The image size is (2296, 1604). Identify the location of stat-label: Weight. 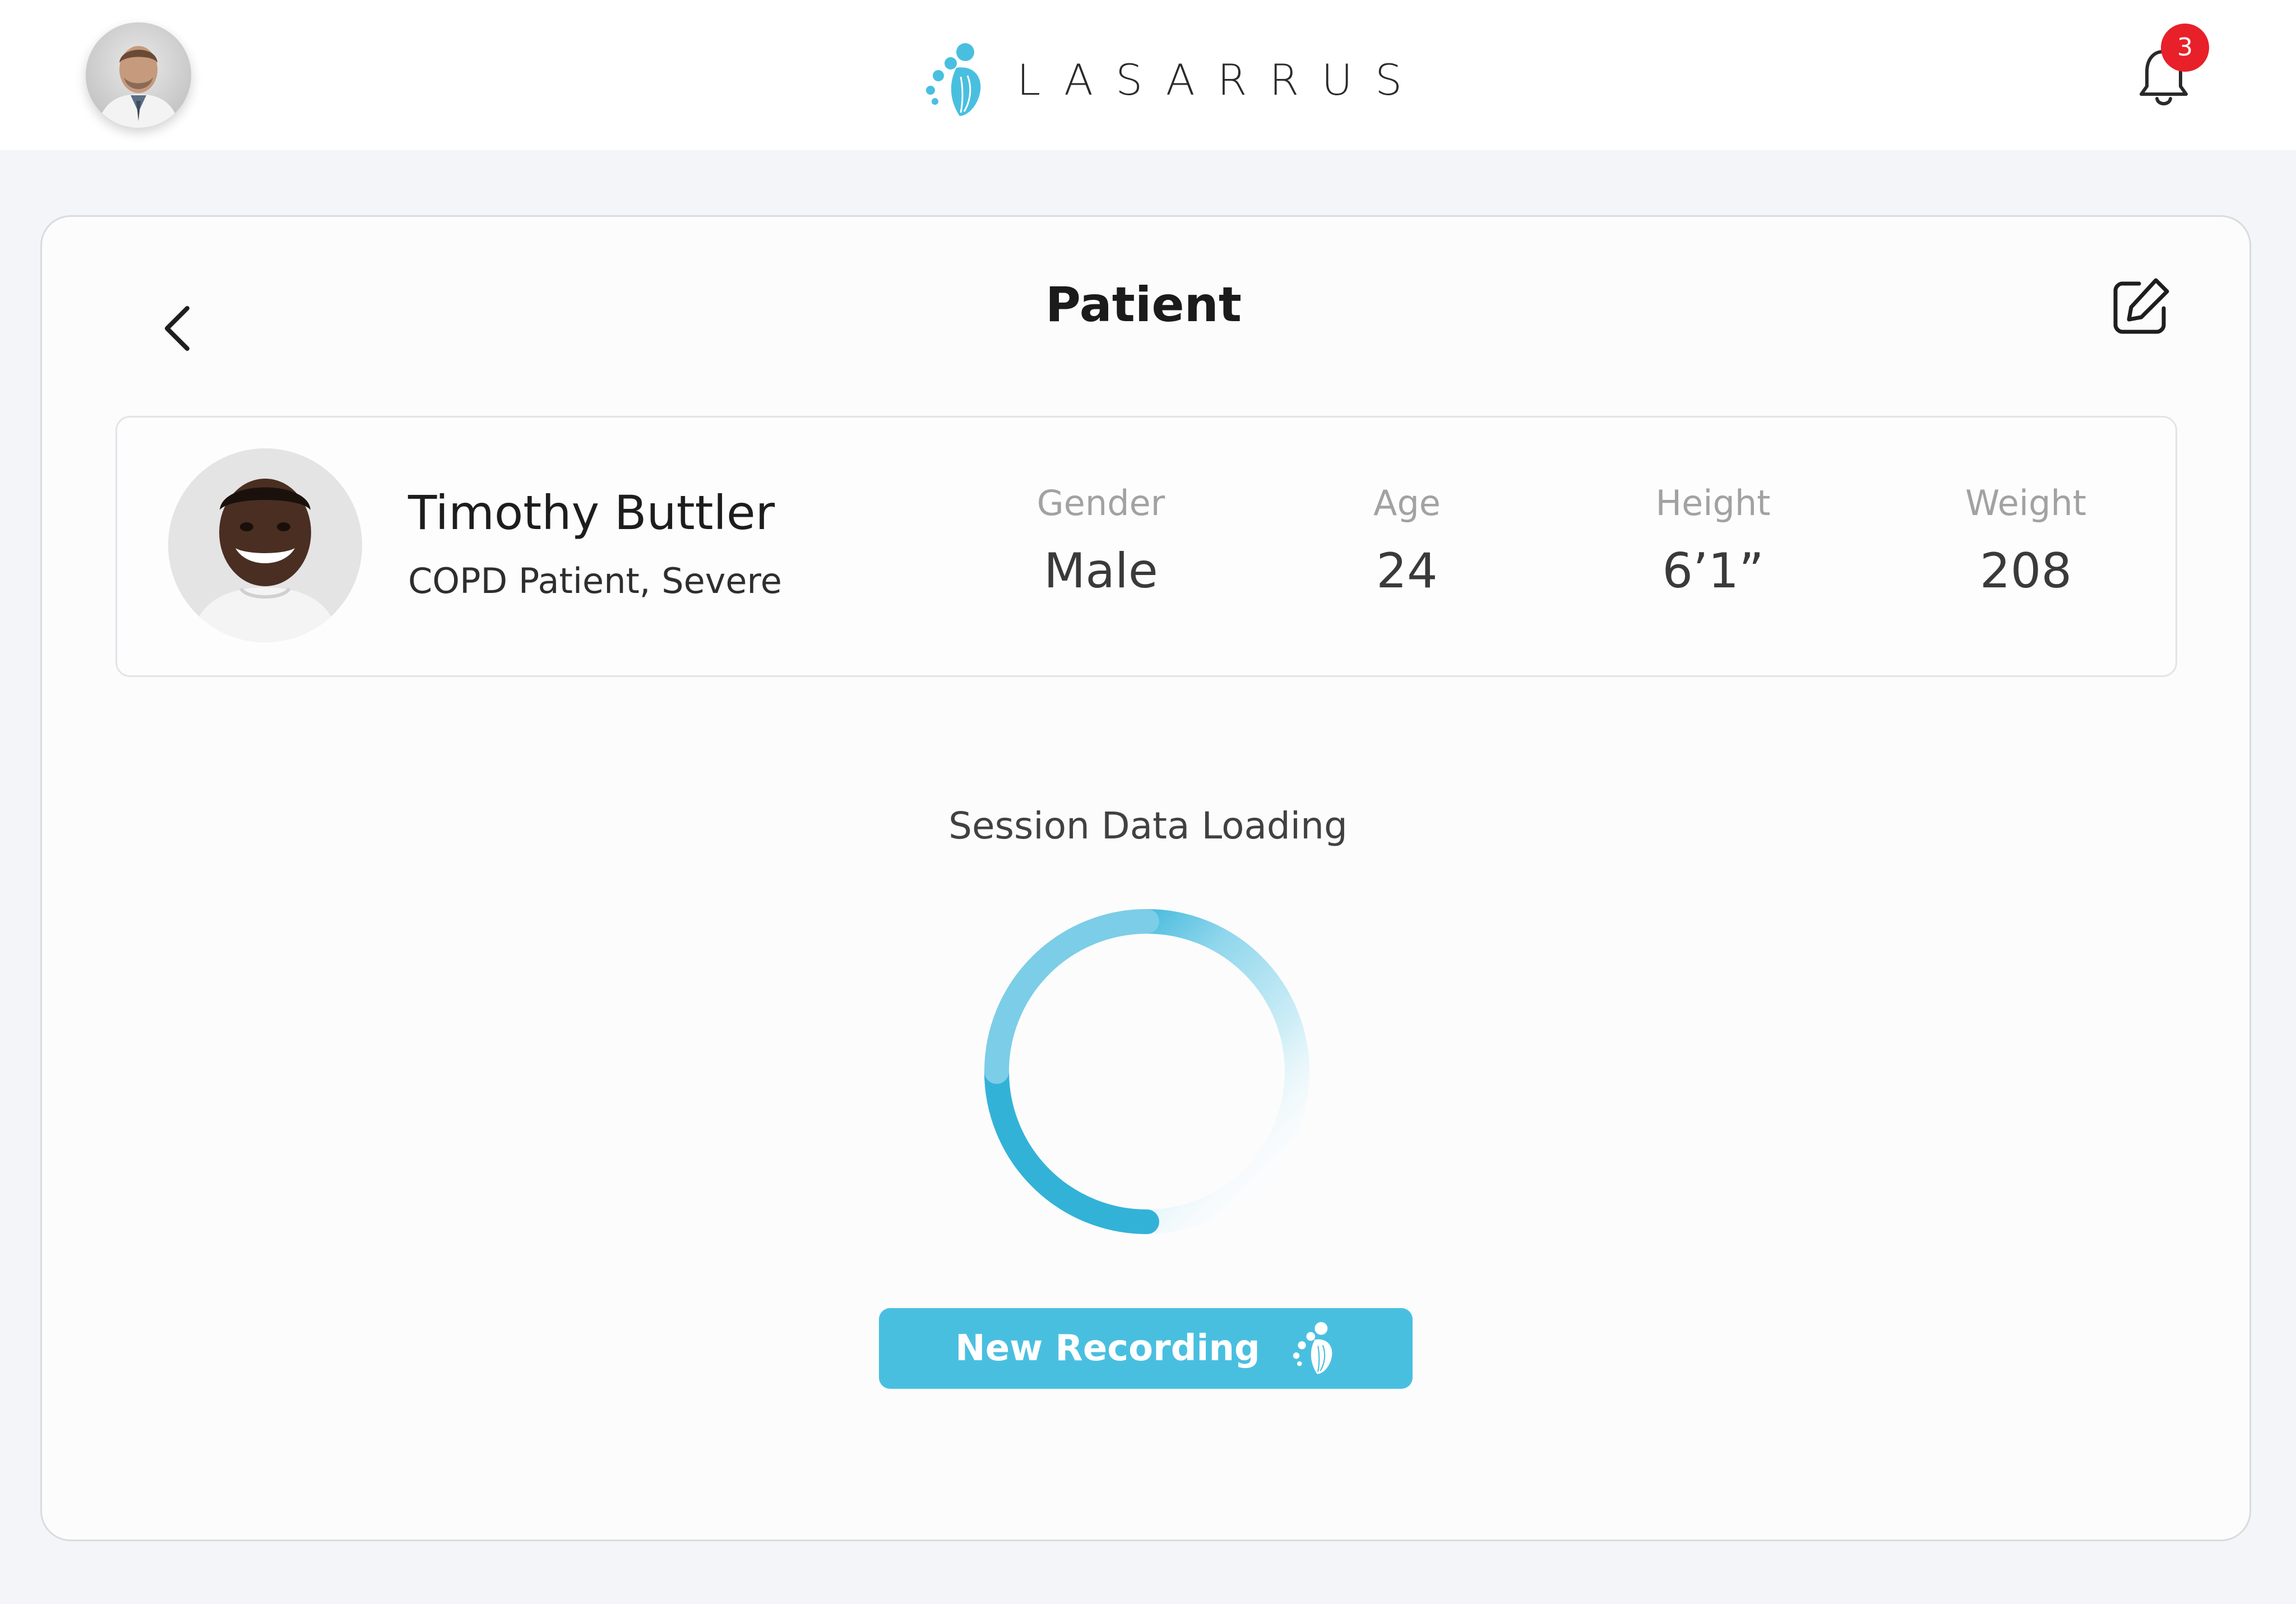
(2025, 503).